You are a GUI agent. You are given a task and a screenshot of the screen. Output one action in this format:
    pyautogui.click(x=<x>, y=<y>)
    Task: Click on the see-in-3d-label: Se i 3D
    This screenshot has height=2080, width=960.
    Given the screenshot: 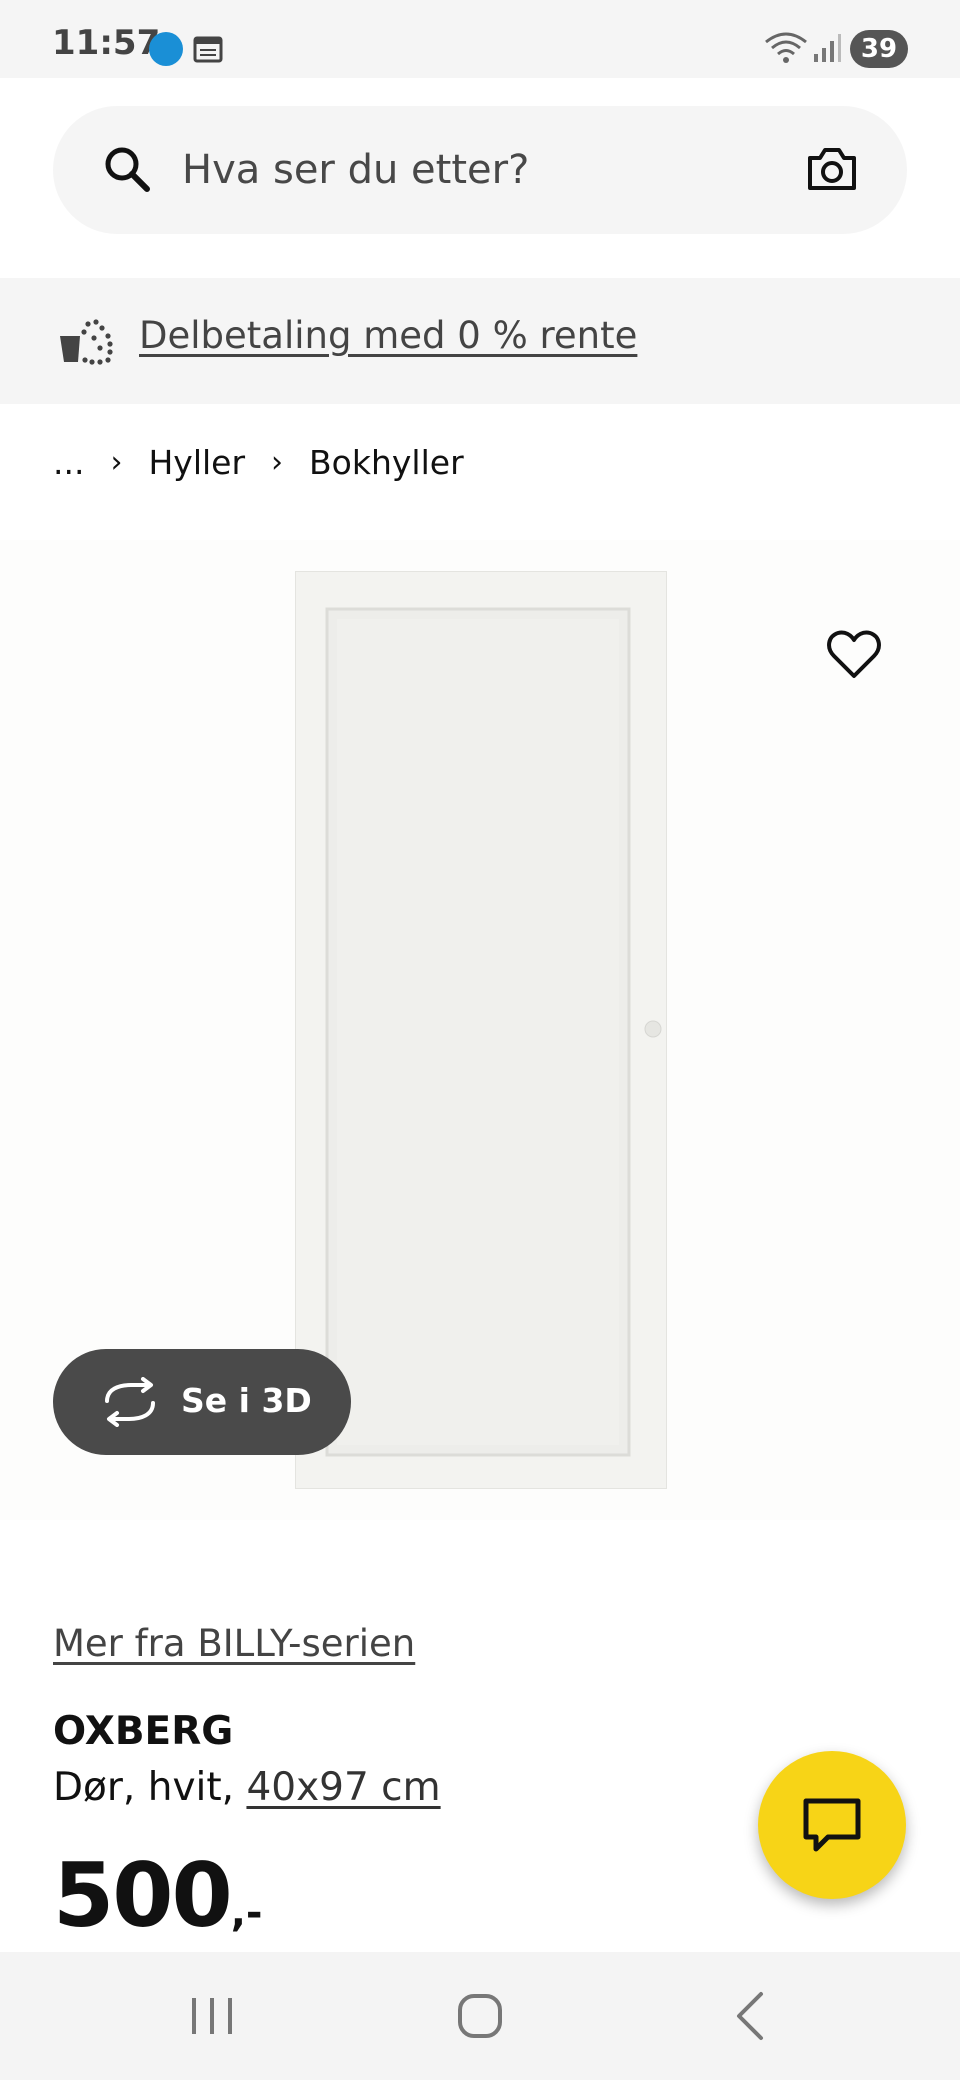 What is the action you would take?
    pyautogui.click(x=246, y=1400)
    